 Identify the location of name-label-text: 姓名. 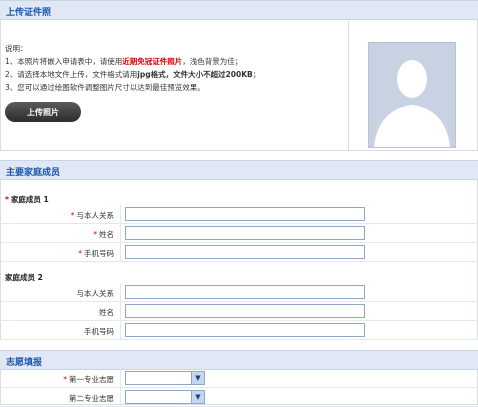
(106, 234).